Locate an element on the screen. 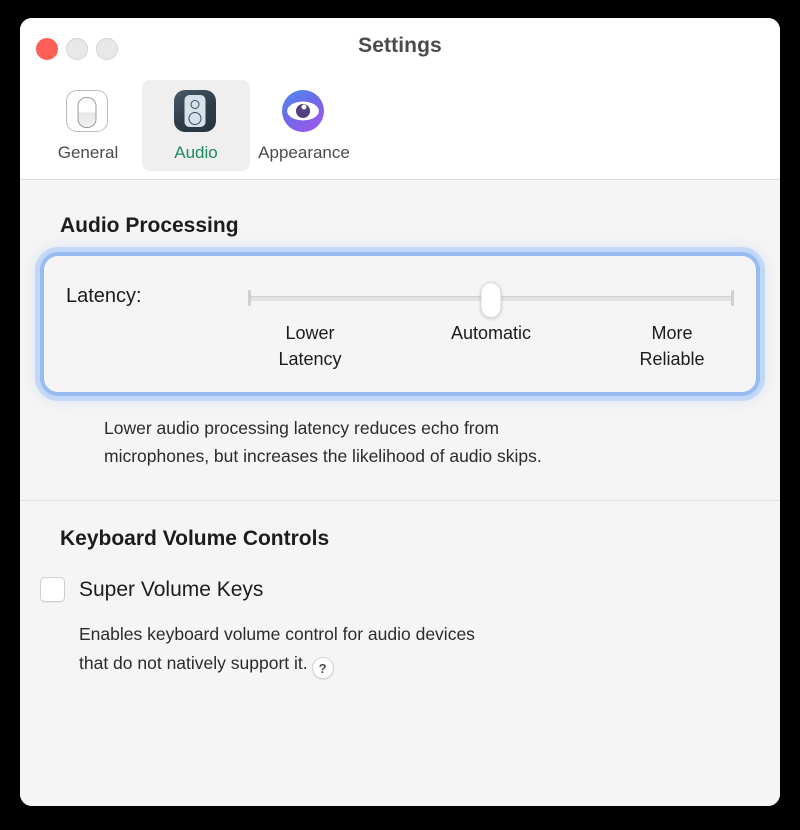  super-volume-keys-label: Super Volume Keys is located at coordinates (171, 589).